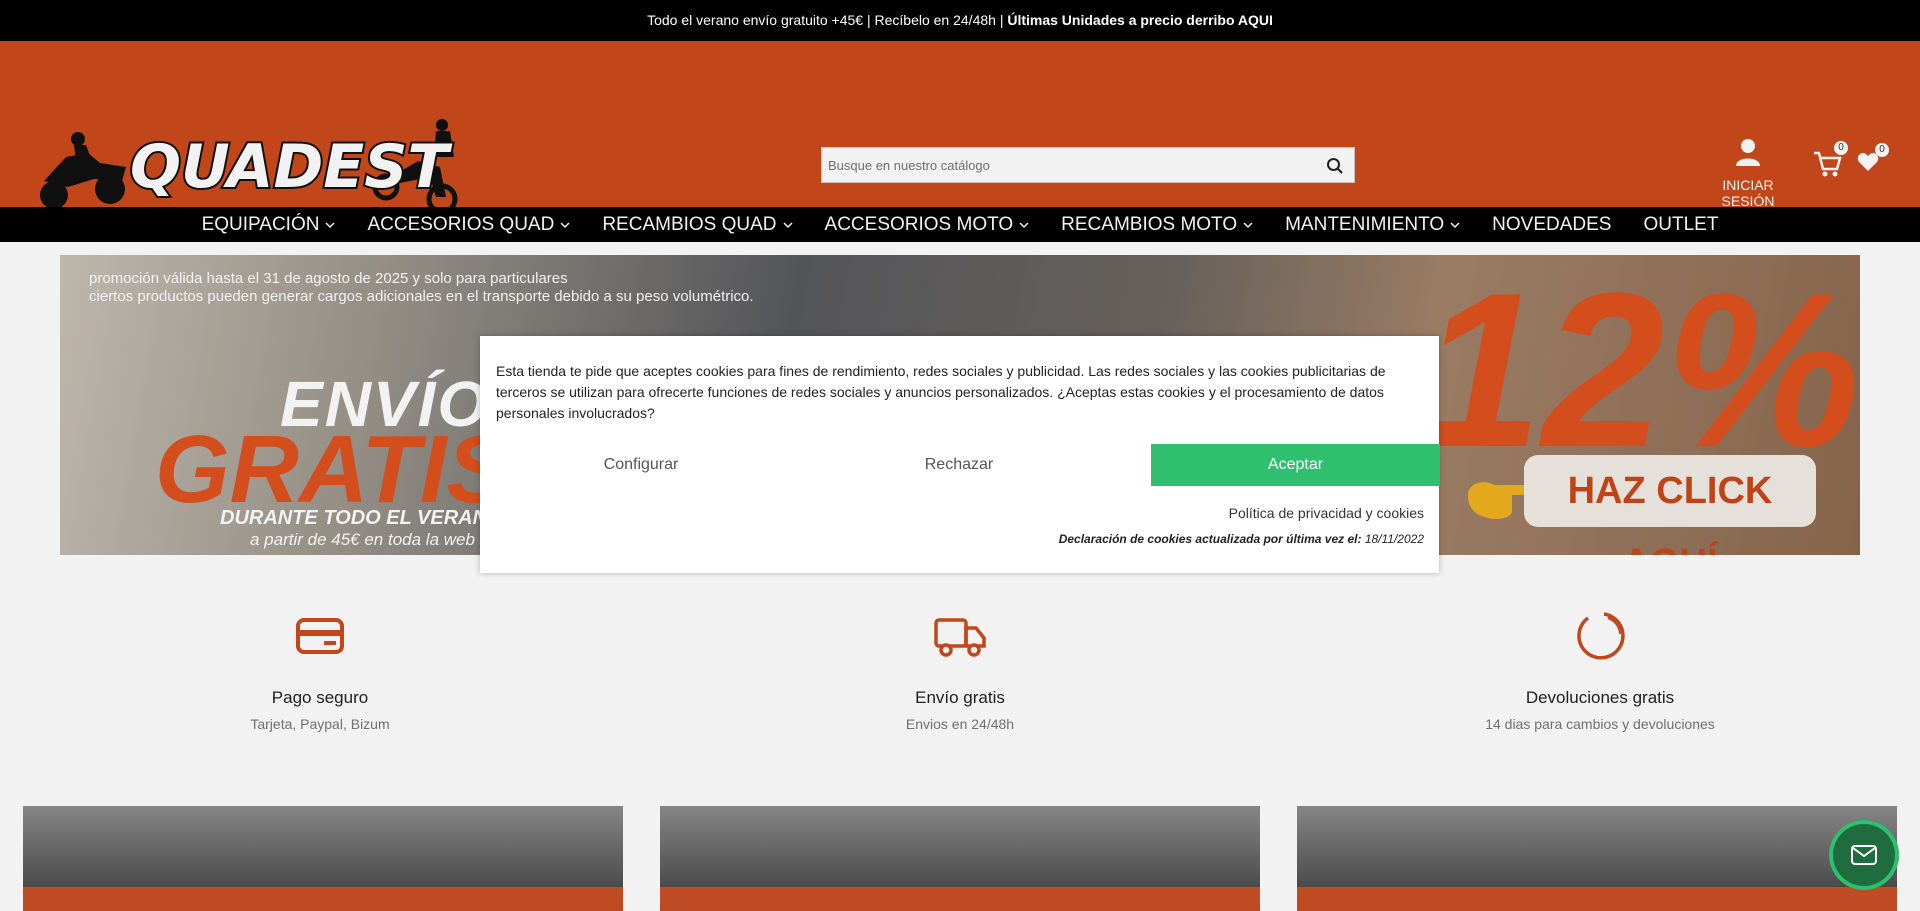 The image size is (1920, 911). What do you see at coordinates (959, 465) in the screenshot?
I see `reject-button: Rechazar` at bounding box center [959, 465].